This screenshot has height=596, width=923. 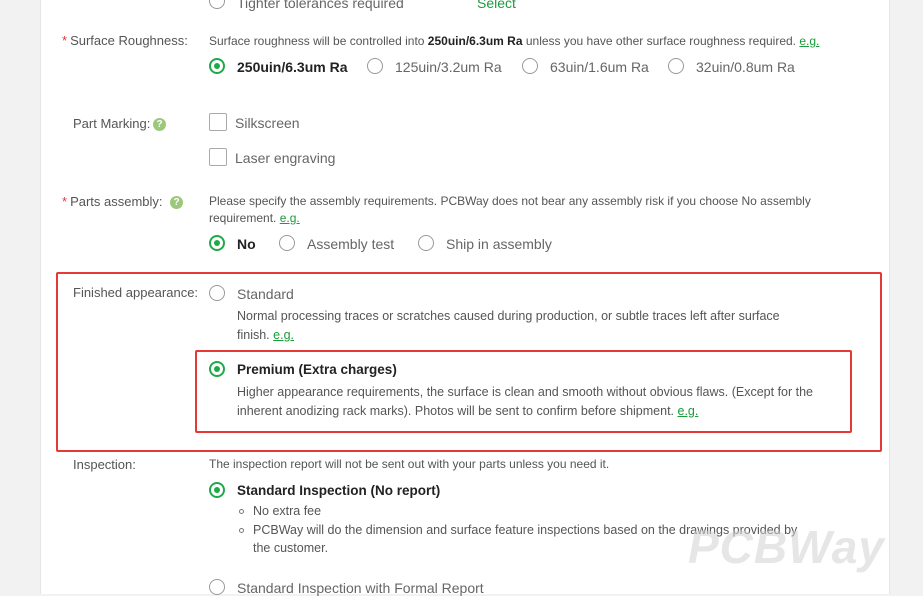 What do you see at coordinates (317, 369) in the screenshot?
I see `finish-premium-title: Premium (Extra charges)` at bounding box center [317, 369].